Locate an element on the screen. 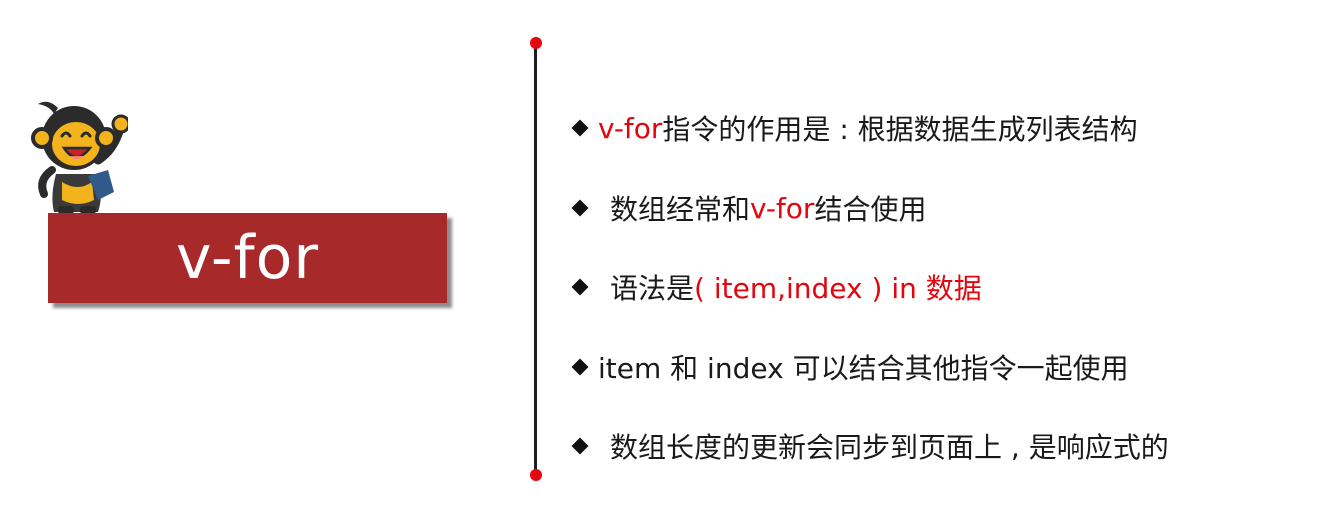  bullet-text-part: 数组经常和 is located at coordinates (680, 209).